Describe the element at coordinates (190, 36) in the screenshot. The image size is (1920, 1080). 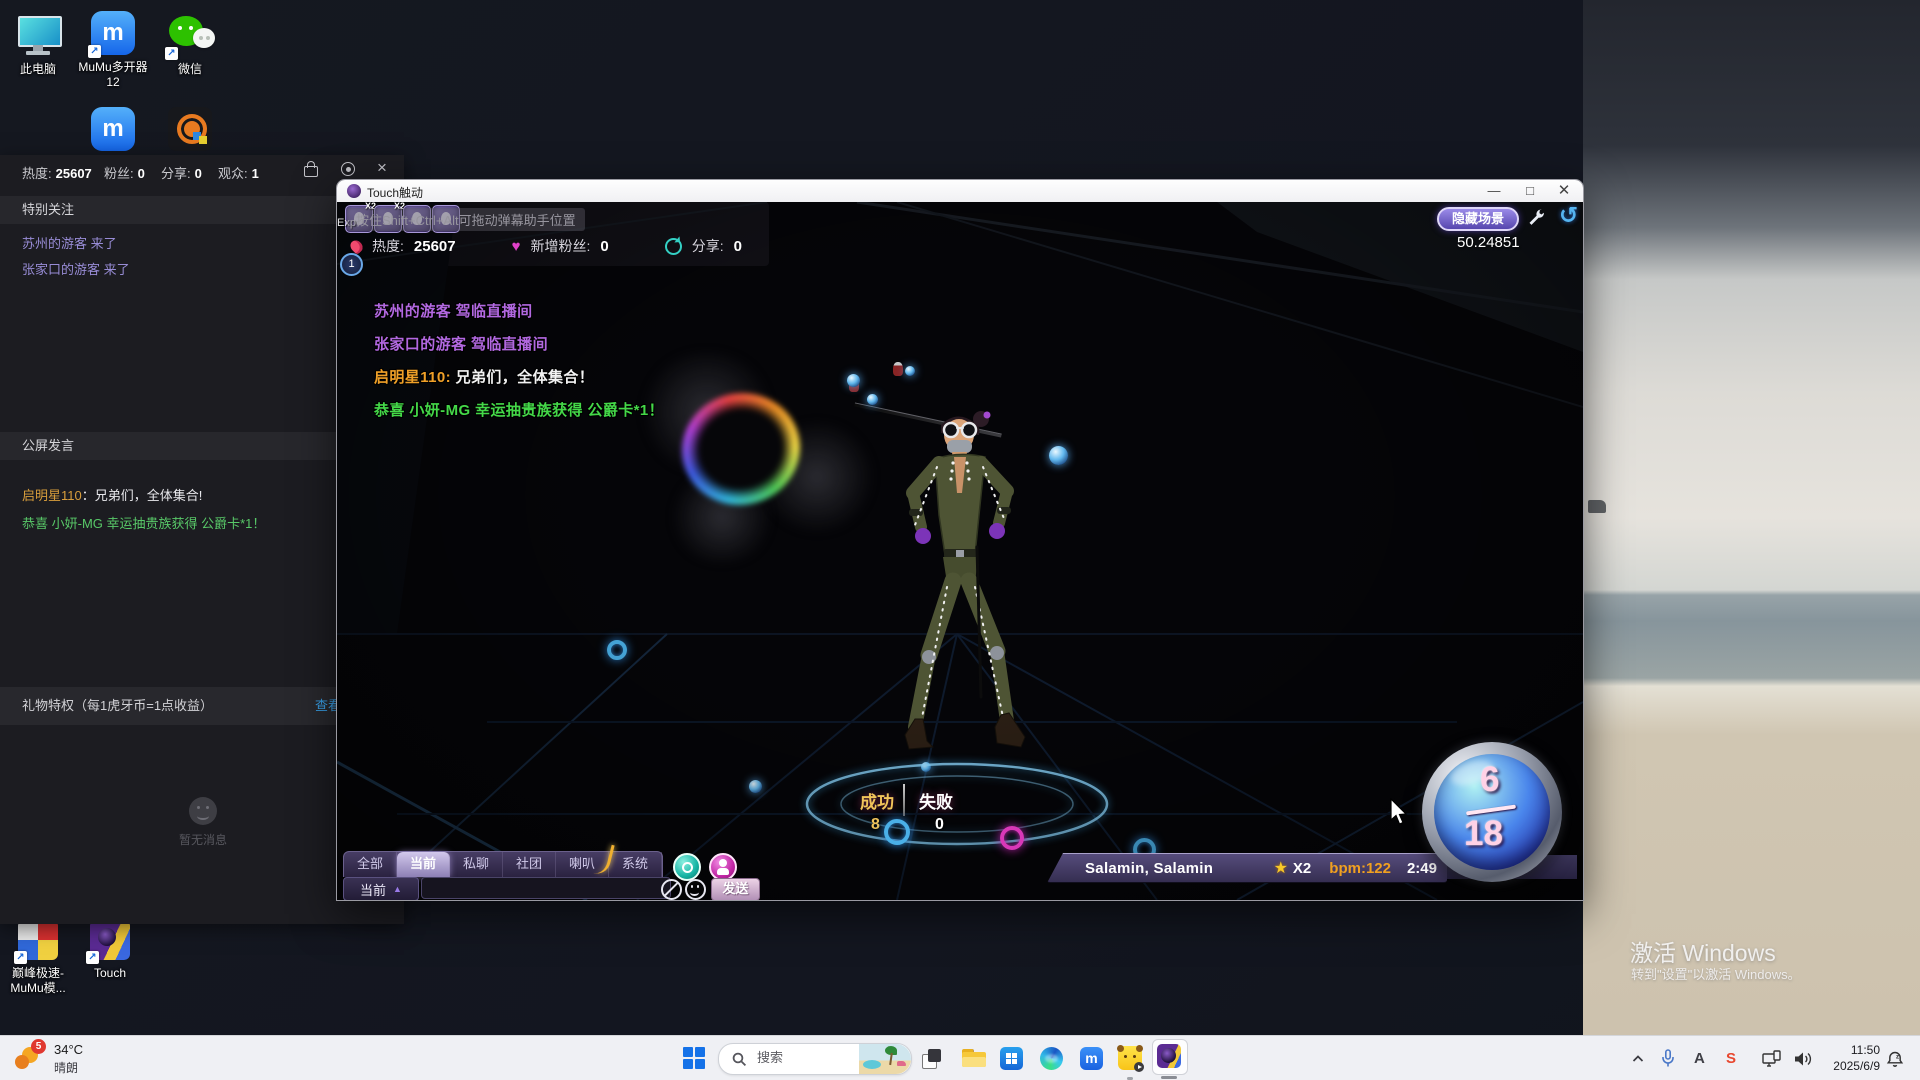
I see `wechat-icon: ↗` at that location.